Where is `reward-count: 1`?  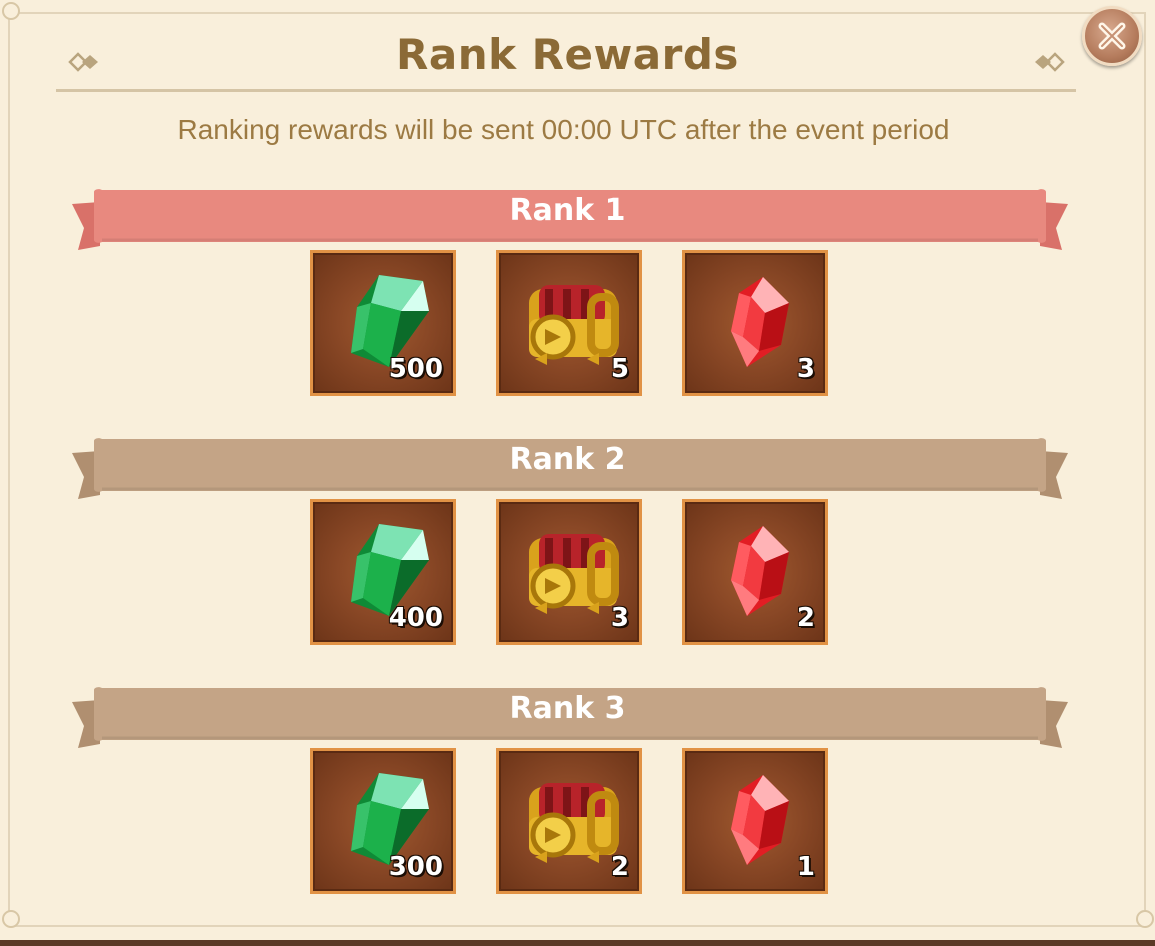
reward-count: 1 is located at coordinates (805, 867).